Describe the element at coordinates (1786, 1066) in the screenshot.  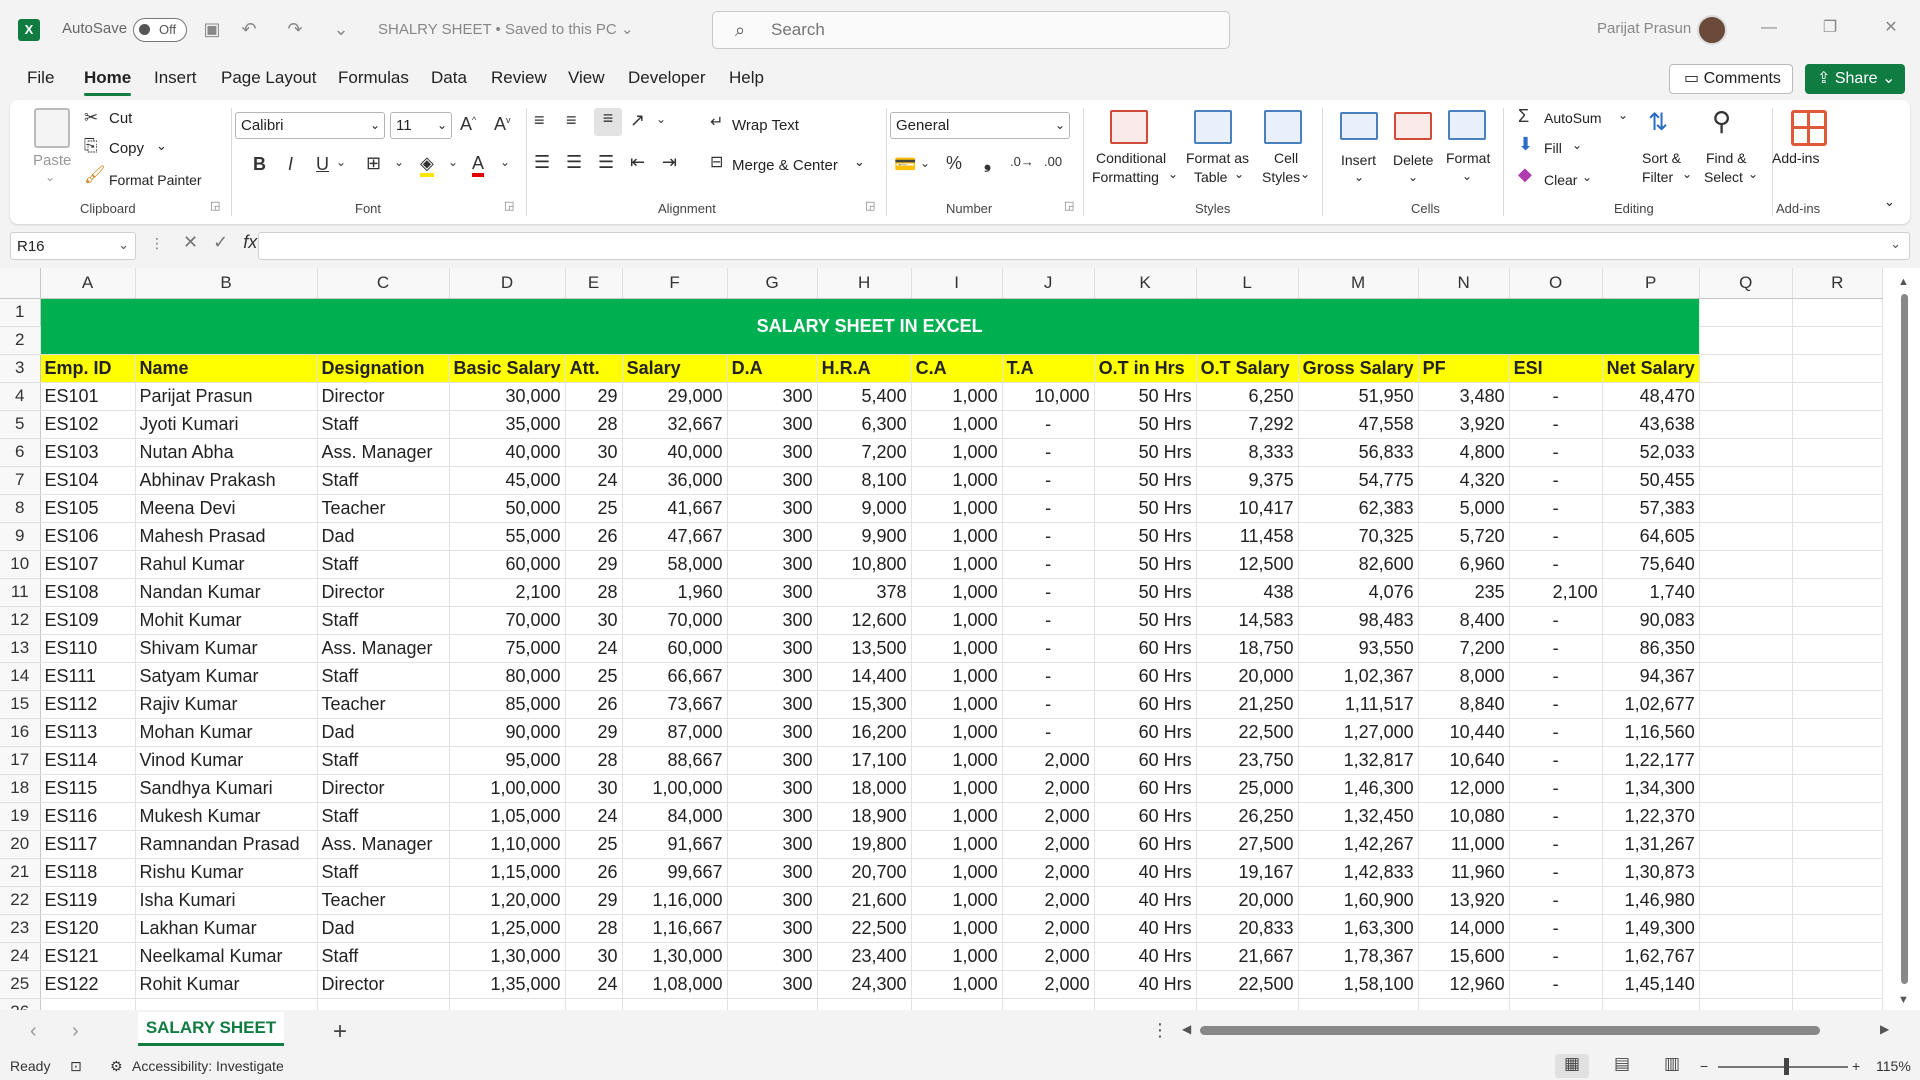
I see `zoom-slider-knob` at that location.